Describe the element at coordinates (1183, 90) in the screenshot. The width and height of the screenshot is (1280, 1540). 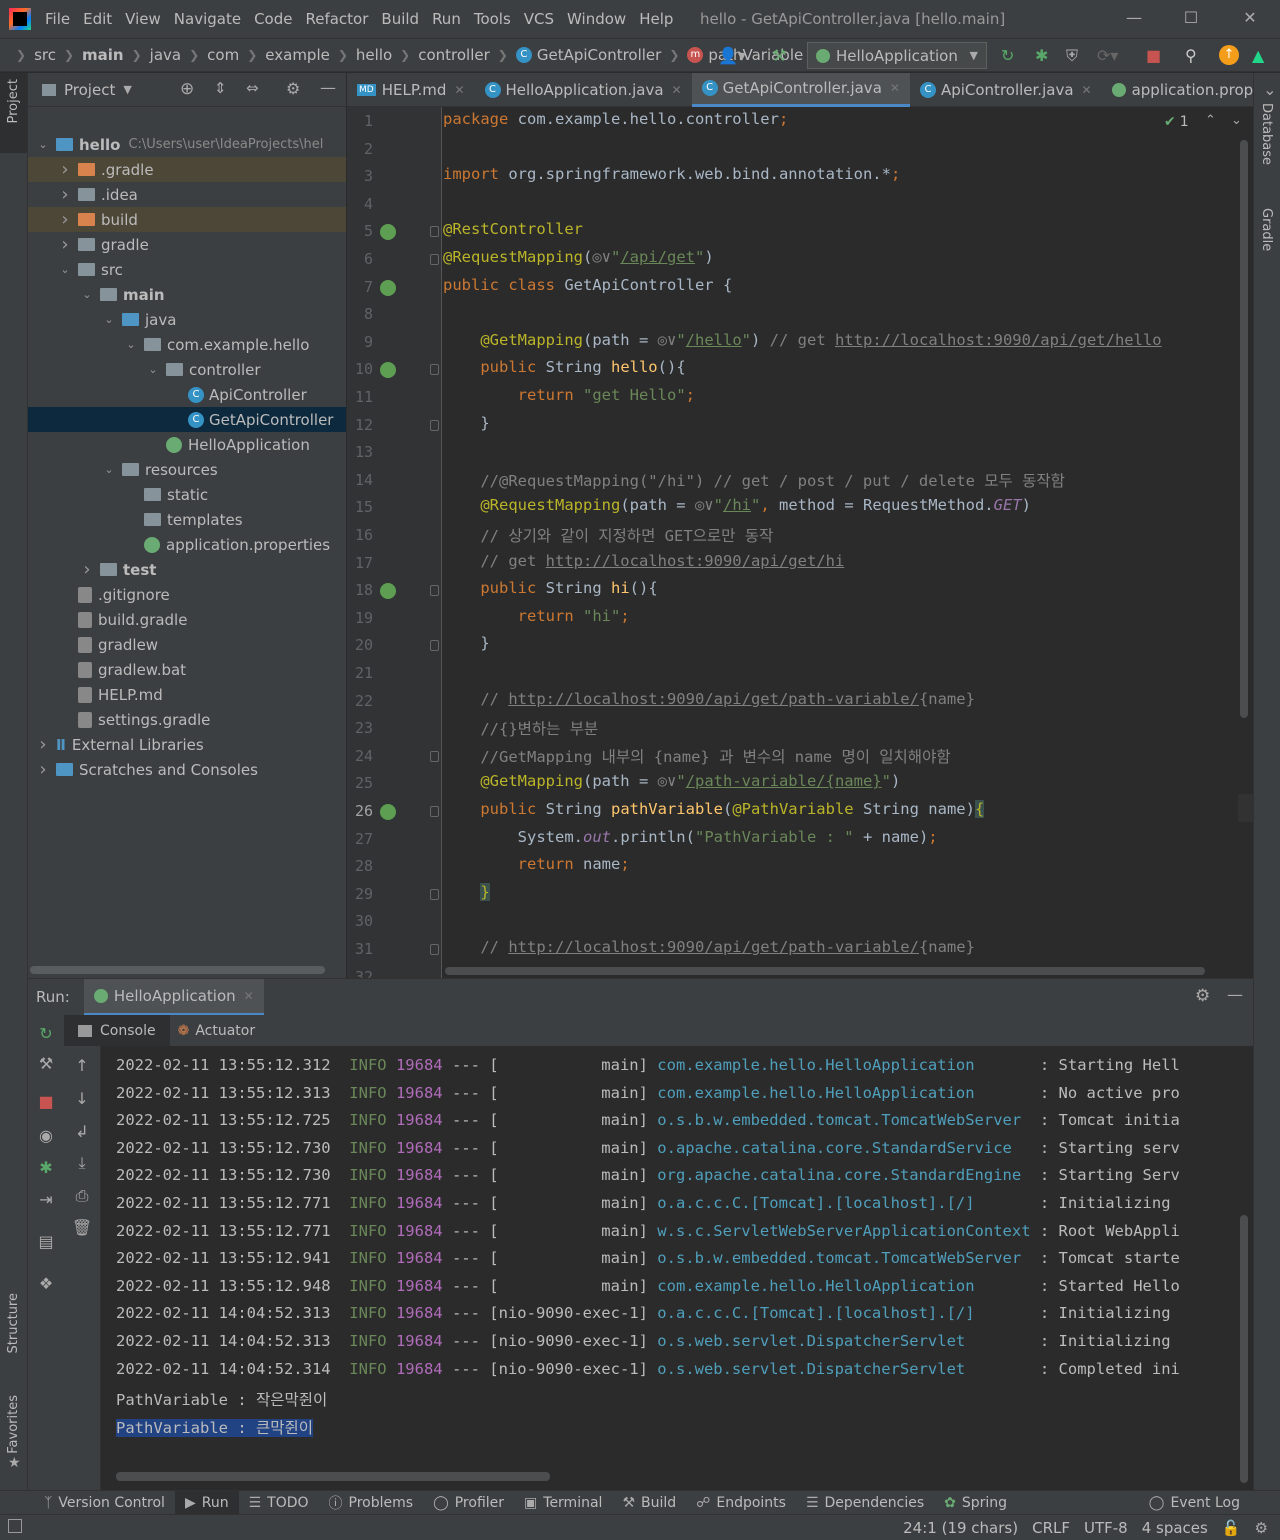
I see `editor-tab: application.prop` at that location.